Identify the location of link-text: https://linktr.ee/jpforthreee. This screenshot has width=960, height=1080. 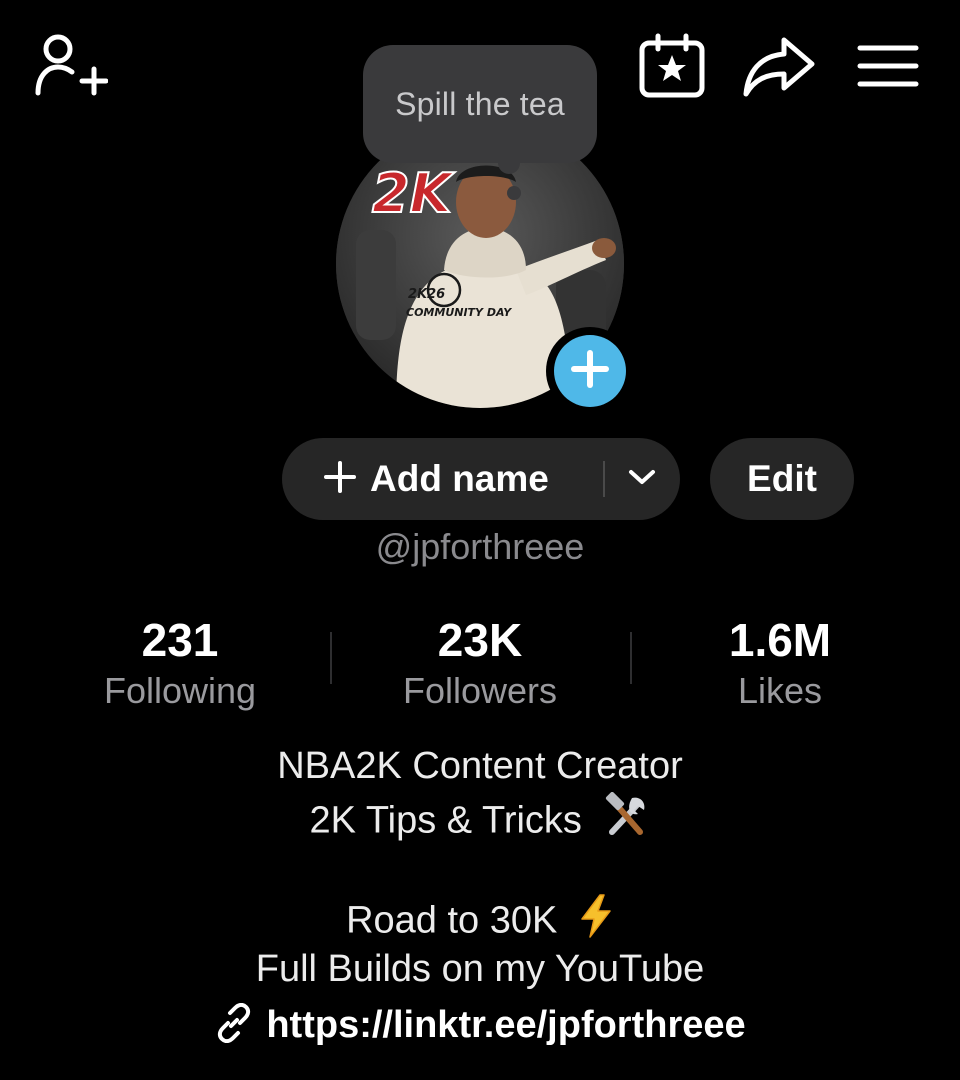
(506, 1025).